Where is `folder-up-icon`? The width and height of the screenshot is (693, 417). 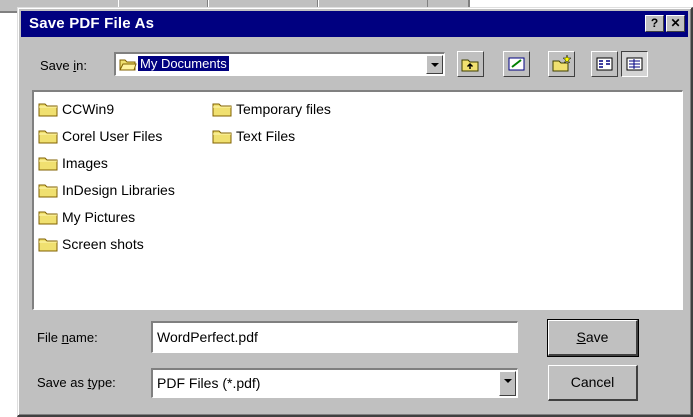 folder-up-icon is located at coordinates (470, 65).